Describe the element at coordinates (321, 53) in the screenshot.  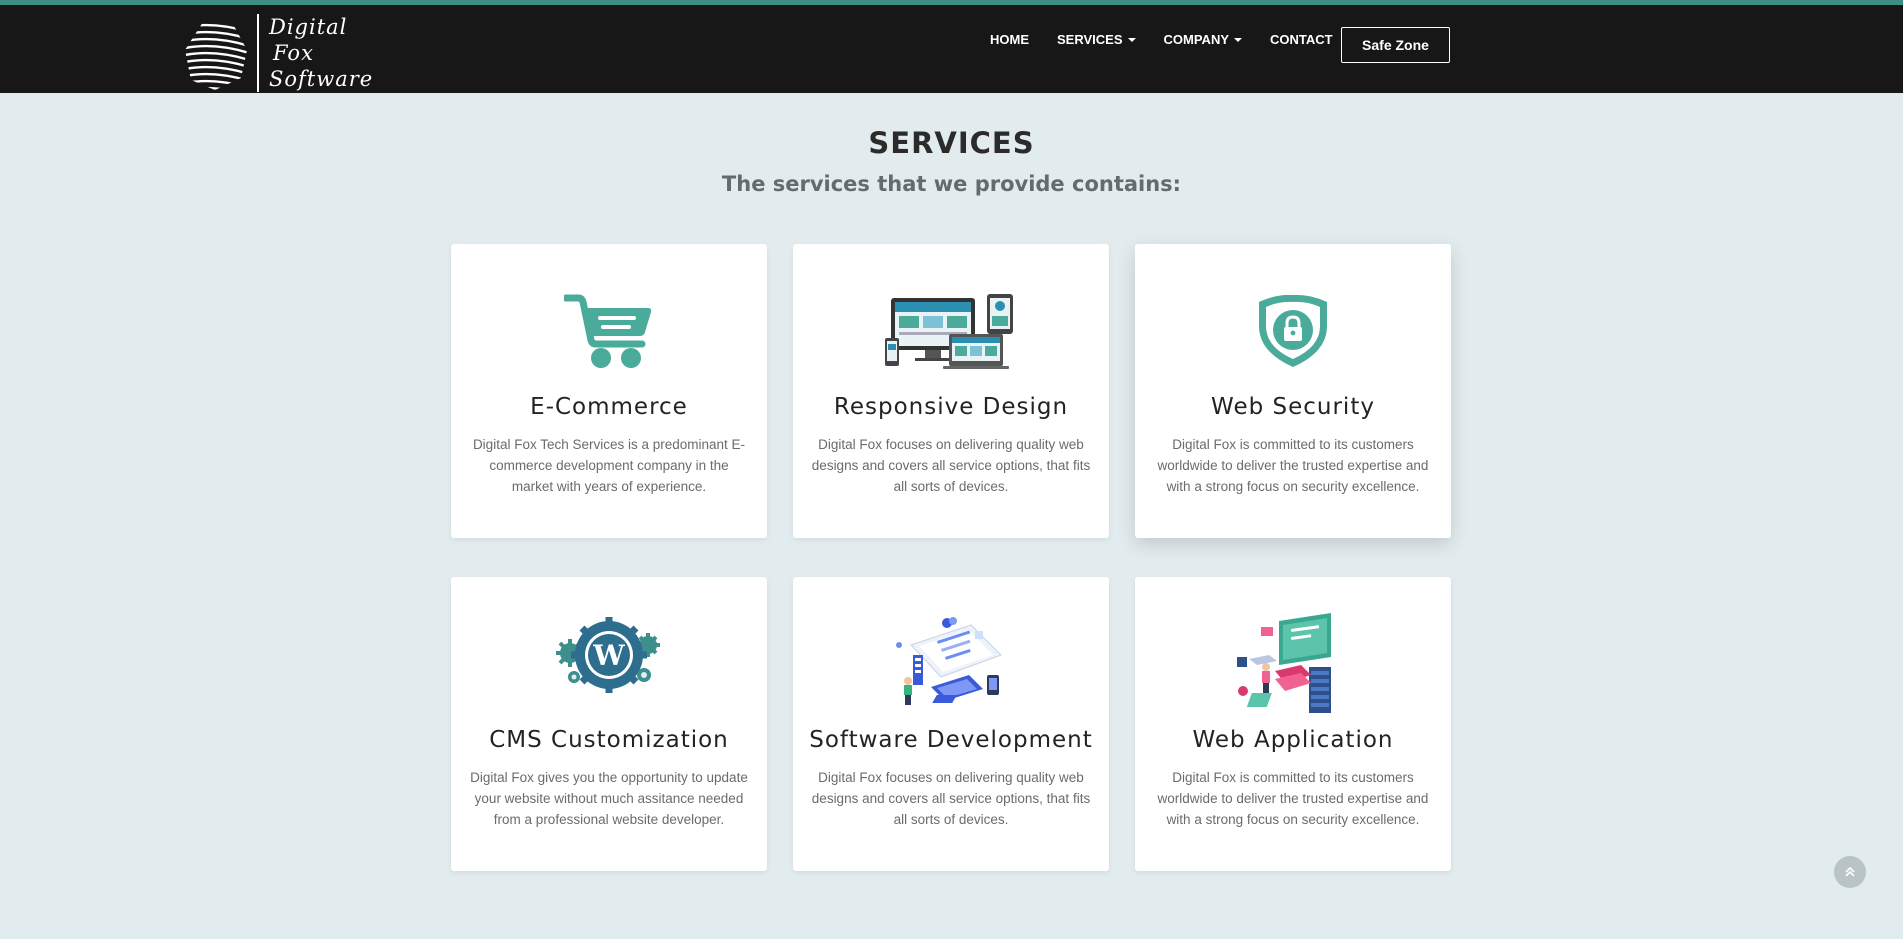
I see `logo-text: Digital Fox Software` at that location.